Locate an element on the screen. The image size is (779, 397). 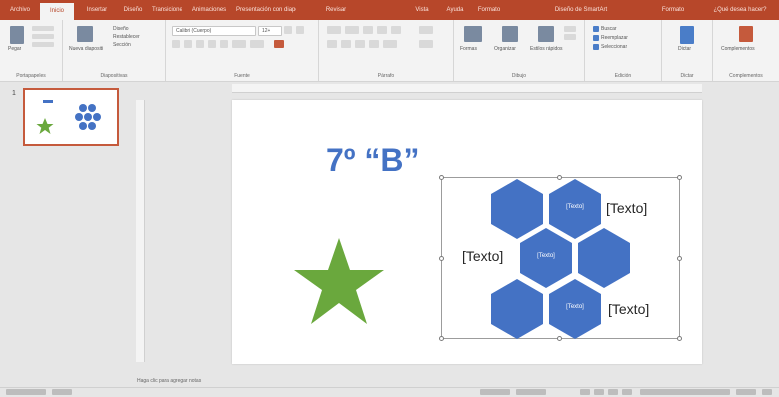
tab-animations: Animaciones is located at coordinates (209, 10).